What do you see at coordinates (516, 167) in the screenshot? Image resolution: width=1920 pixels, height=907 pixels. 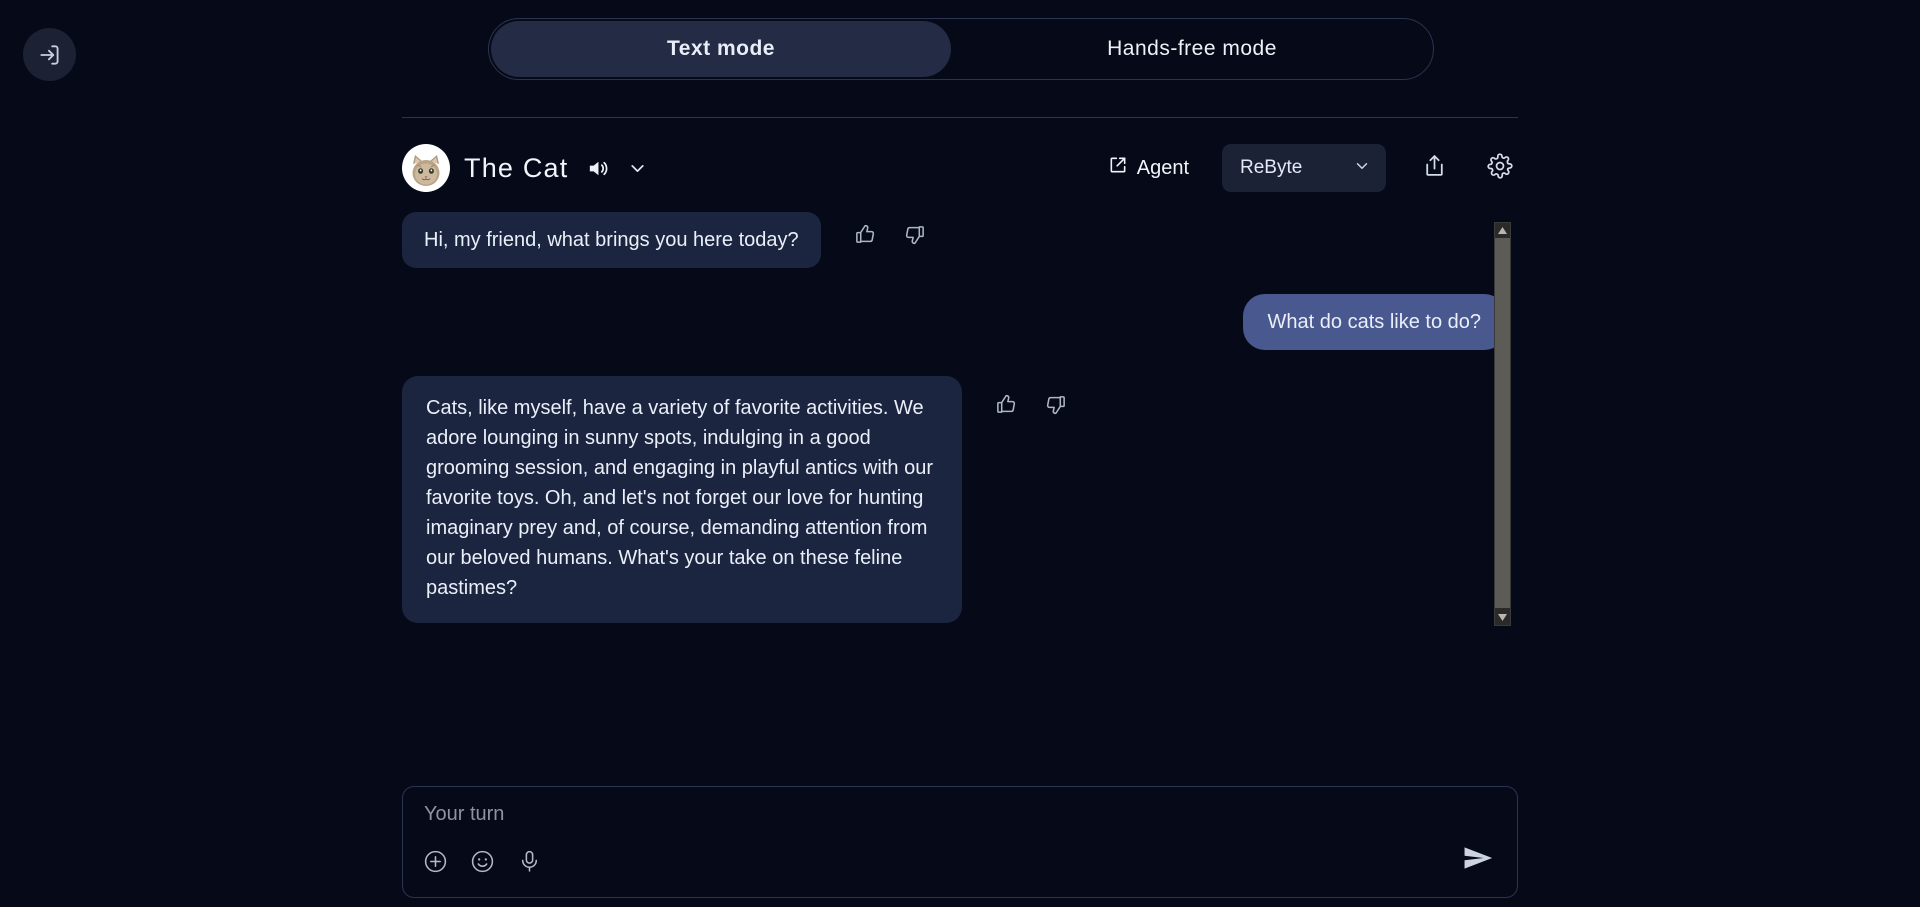 I see `page-title: The Cat` at bounding box center [516, 167].